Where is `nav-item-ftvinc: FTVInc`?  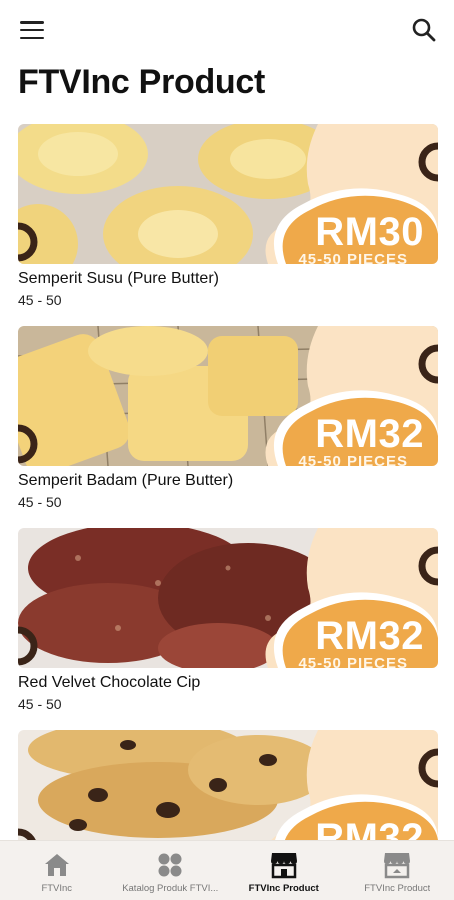
nav-item-ftvinc: FTVInc is located at coordinates (57, 870).